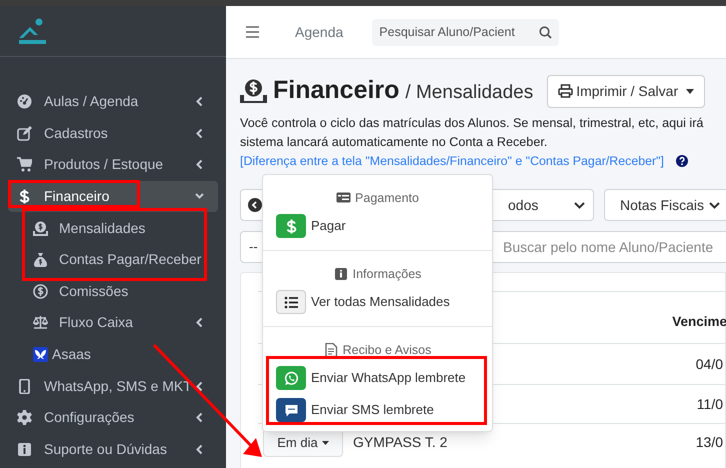 The width and height of the screenshot is (726, 468). I want to click on sidebar-item: Cadastros, so click(113, 134).